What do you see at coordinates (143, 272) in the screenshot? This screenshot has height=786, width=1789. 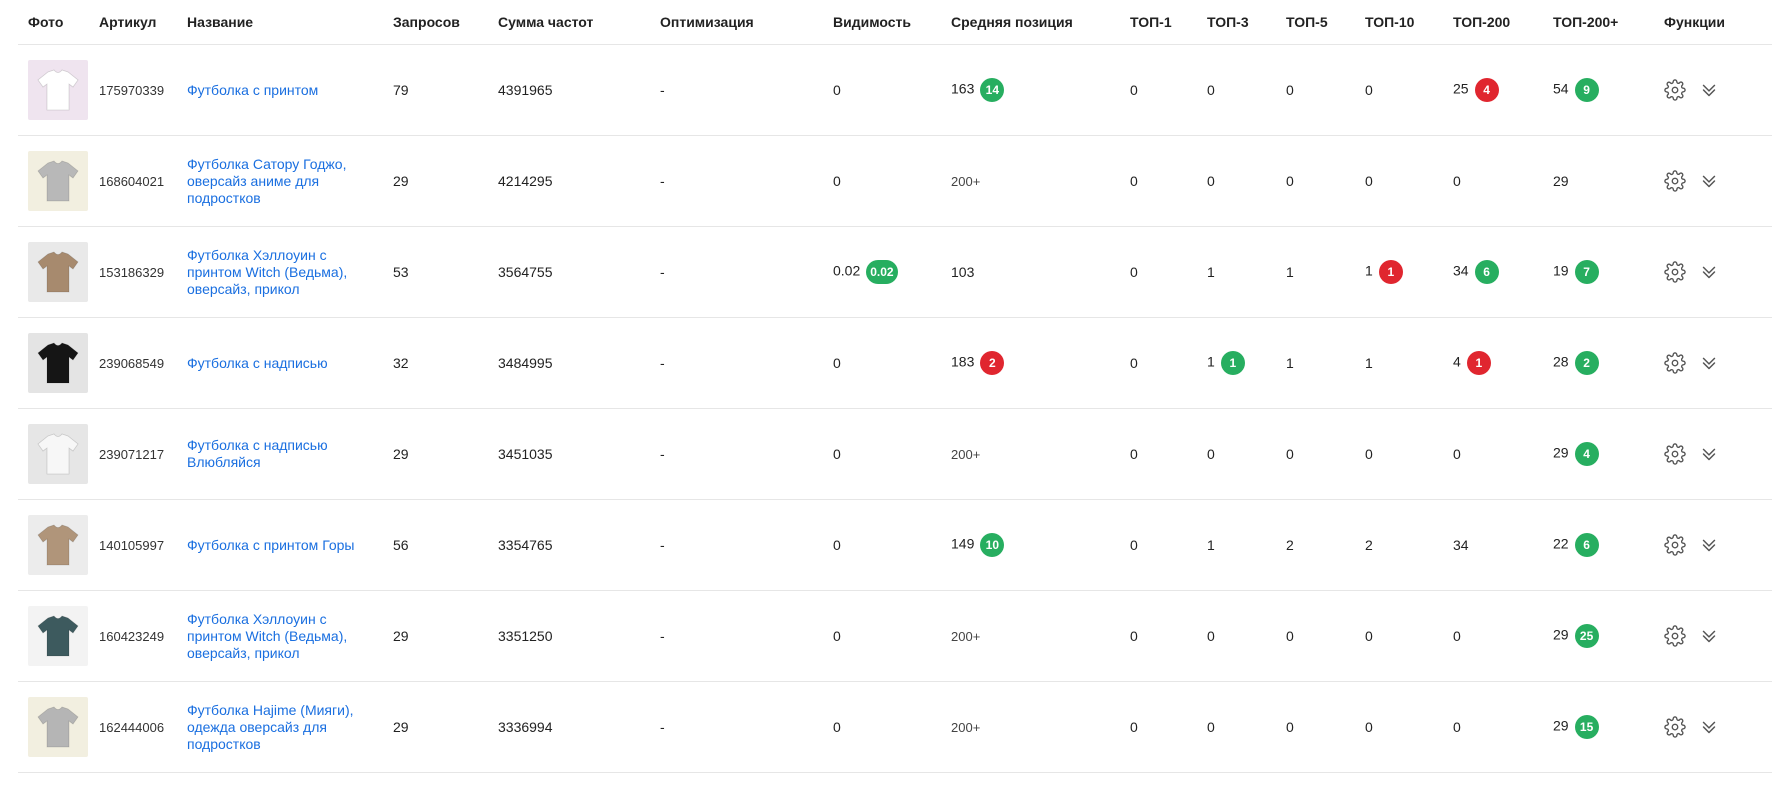 I see `cell-article: 153186329` at bounding box center [143, 272].